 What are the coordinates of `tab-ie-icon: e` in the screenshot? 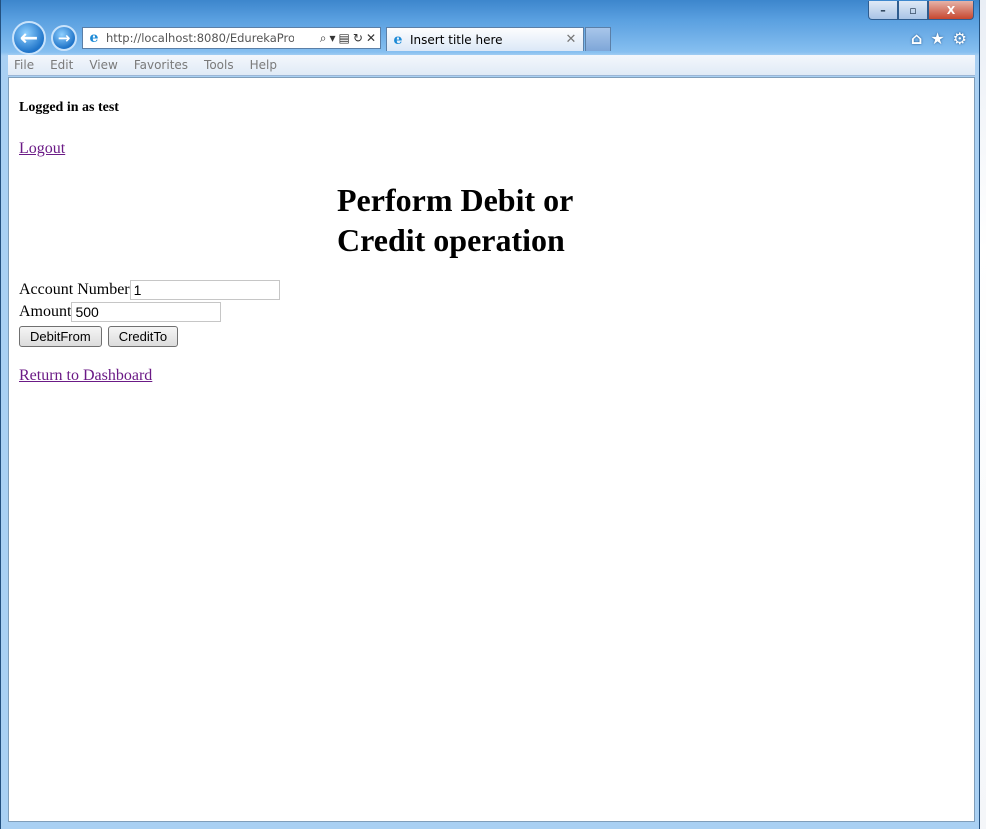 It's located at (398, 39).